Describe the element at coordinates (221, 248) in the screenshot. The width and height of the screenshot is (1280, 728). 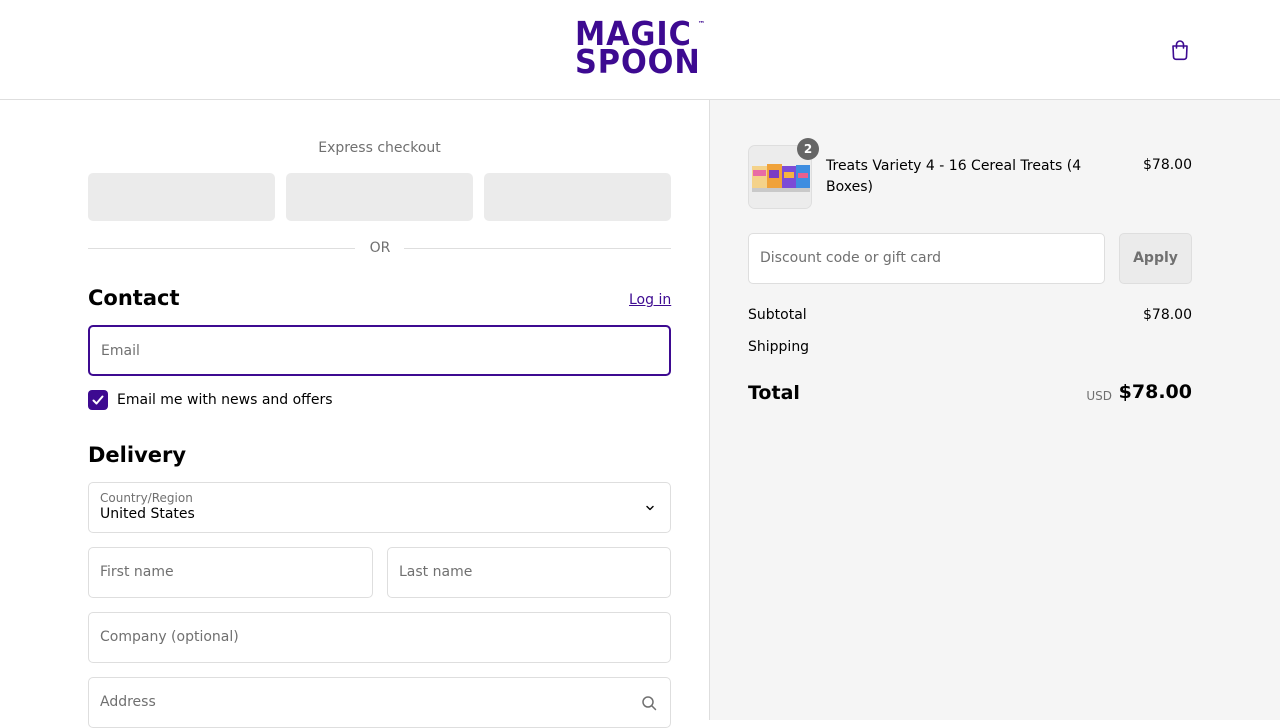
I see `divider-left` at that location.